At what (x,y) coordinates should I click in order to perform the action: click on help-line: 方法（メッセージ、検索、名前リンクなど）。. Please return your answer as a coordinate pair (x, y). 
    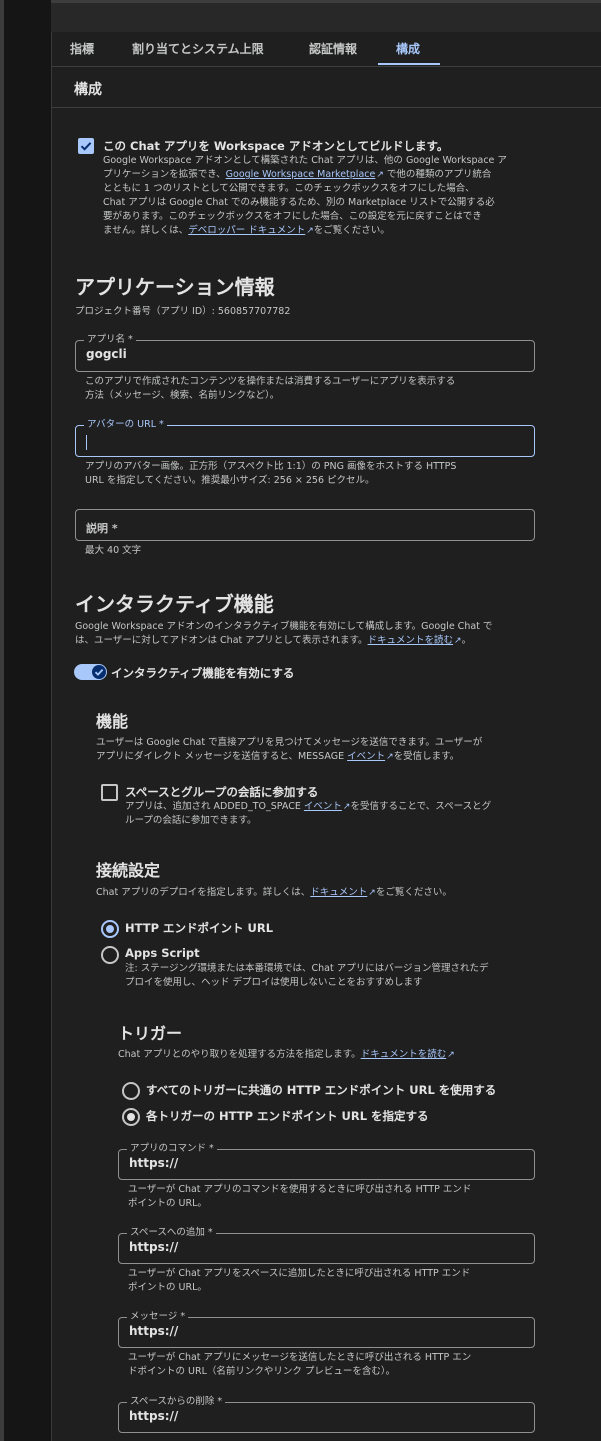
    Looking at the image, I should click on (182, 395).